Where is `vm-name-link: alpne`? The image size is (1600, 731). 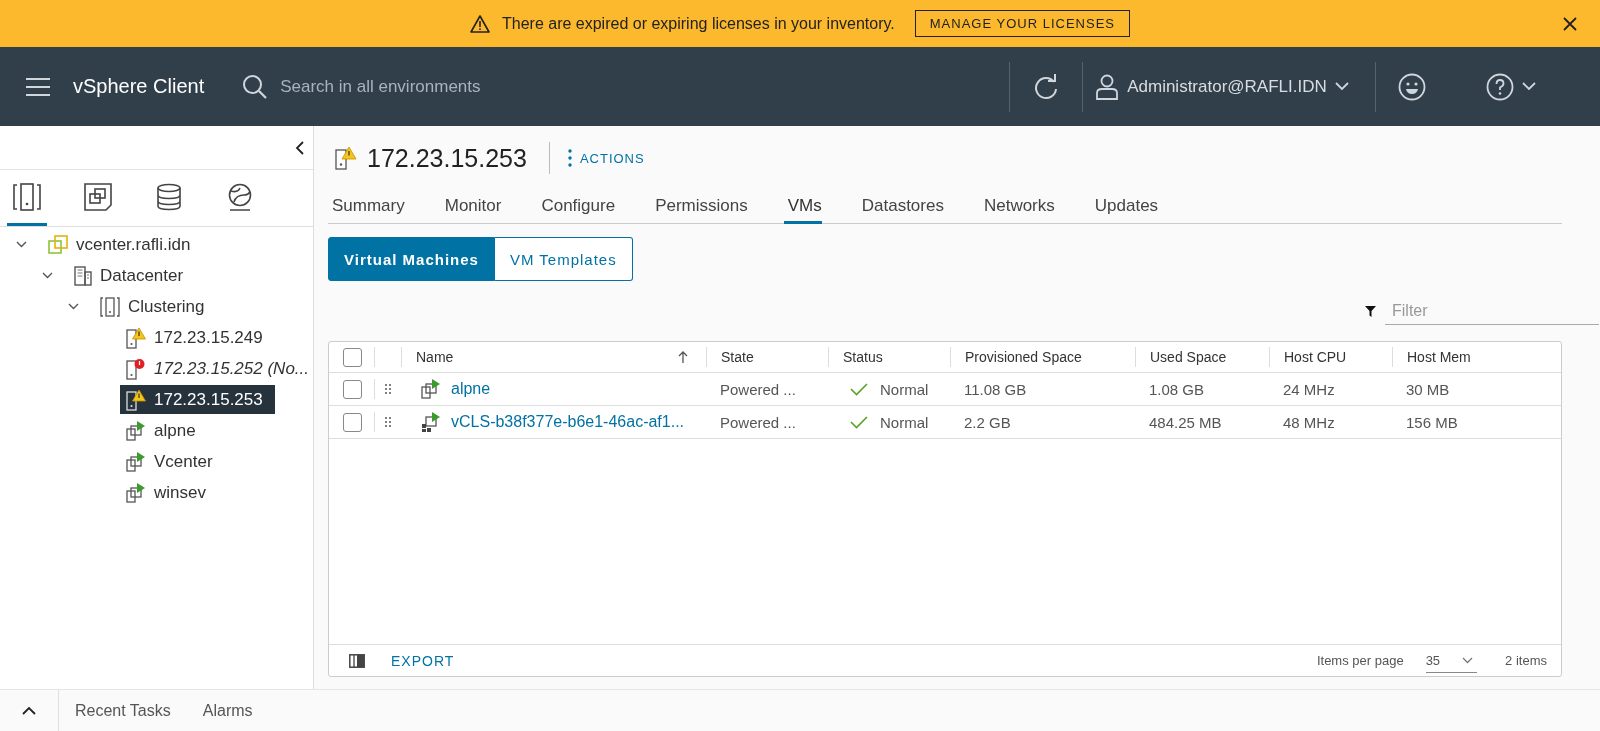
vm-name-link: alpne is located at coordinates (471, 389).